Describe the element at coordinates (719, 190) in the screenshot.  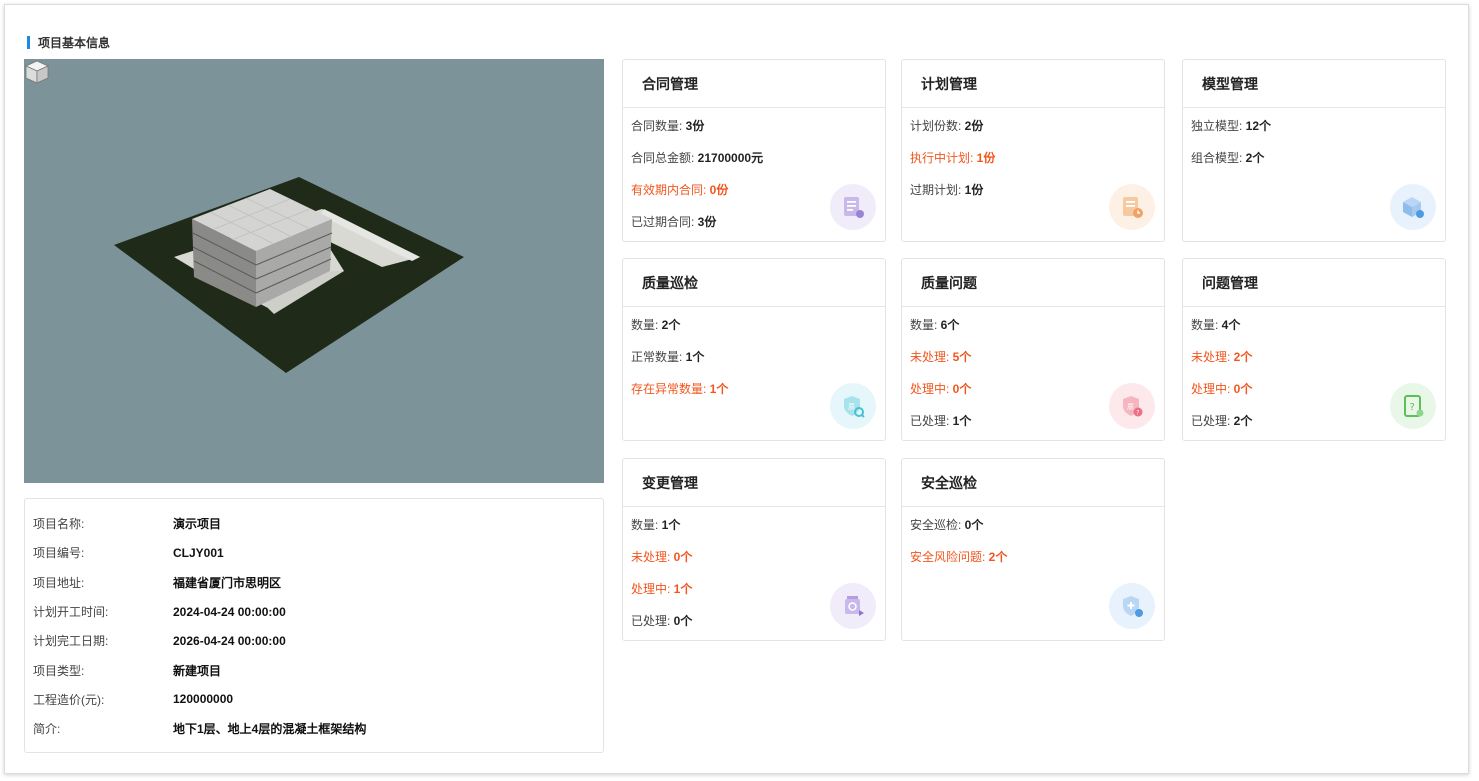
I see `stat-value: 0份` at that location.